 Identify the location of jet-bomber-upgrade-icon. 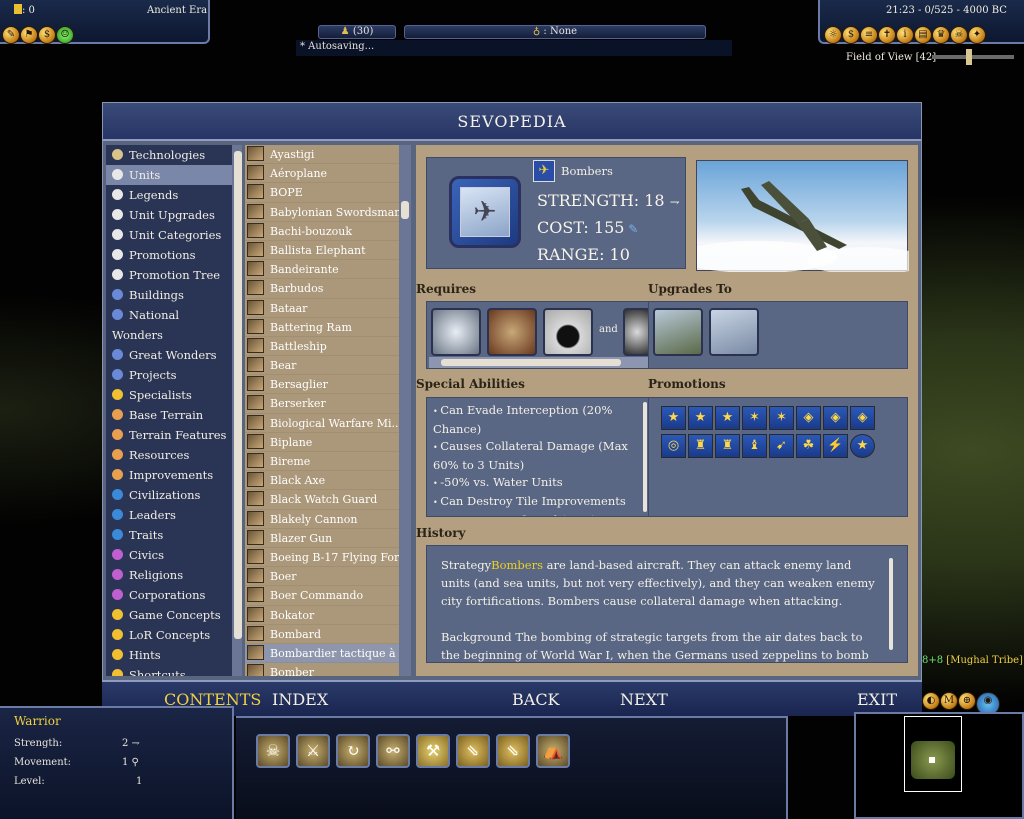
(678, 332).